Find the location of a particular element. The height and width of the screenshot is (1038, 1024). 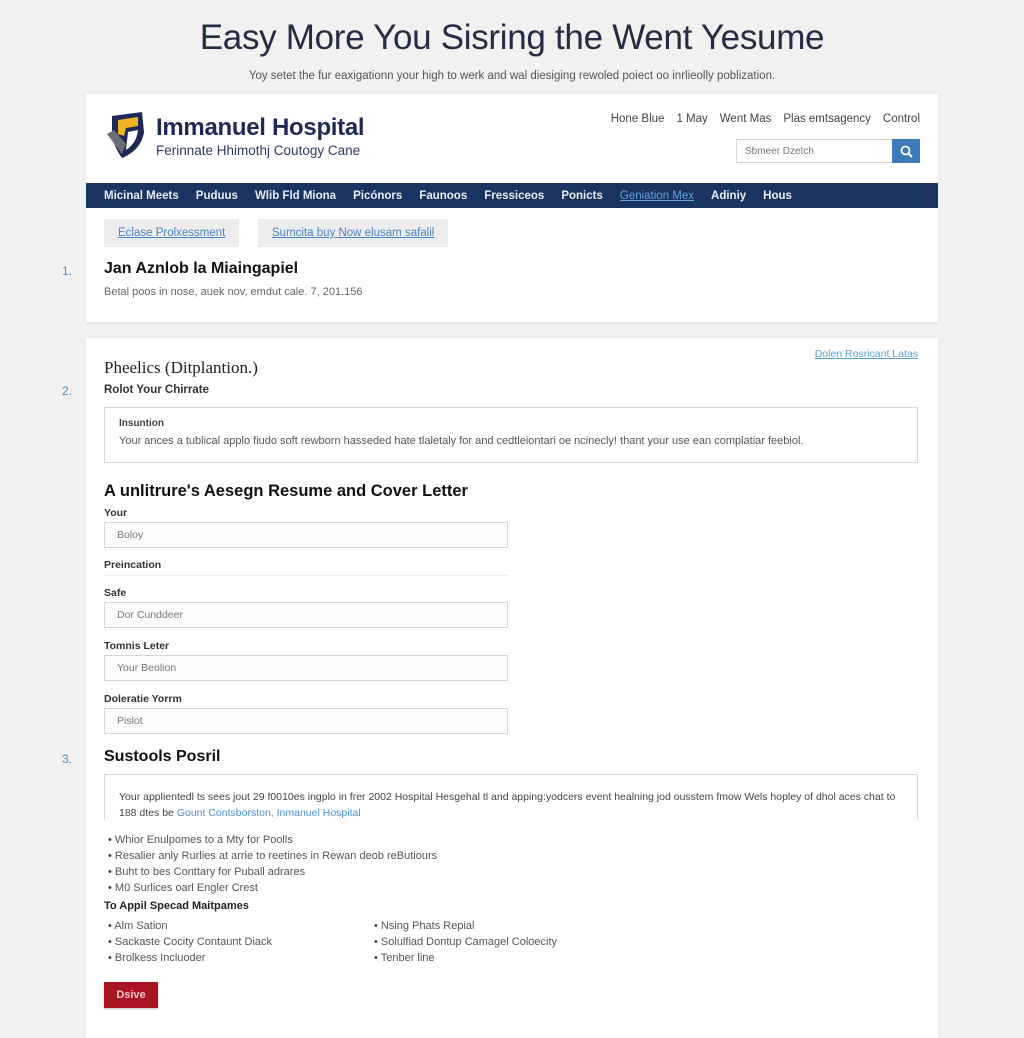

nav-item: Fressiceos is located at coordinates (514, 196).